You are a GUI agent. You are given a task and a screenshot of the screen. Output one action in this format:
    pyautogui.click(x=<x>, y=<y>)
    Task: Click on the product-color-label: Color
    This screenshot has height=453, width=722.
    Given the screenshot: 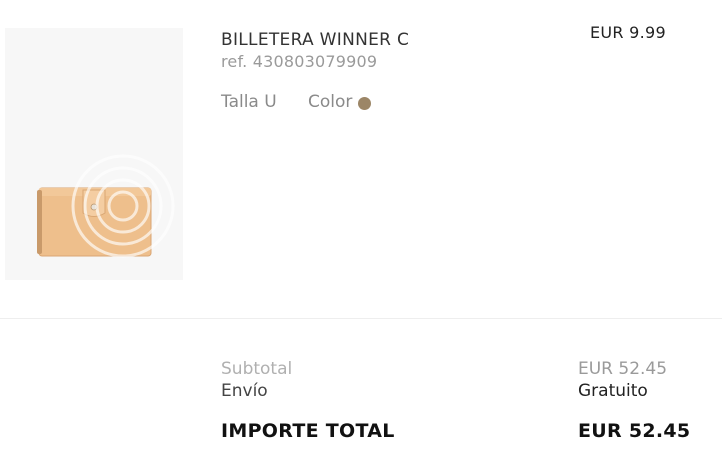 What is the action you would take?
    pyautogui.click(x=330, y=102)
    